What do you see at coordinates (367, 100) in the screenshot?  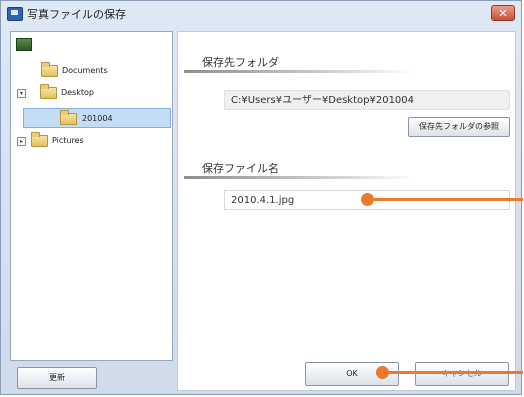 I see `save-folder-path-field: C:¥Users¥ユーザー¥Desktop¥201004` at bounding box center [367, 100].